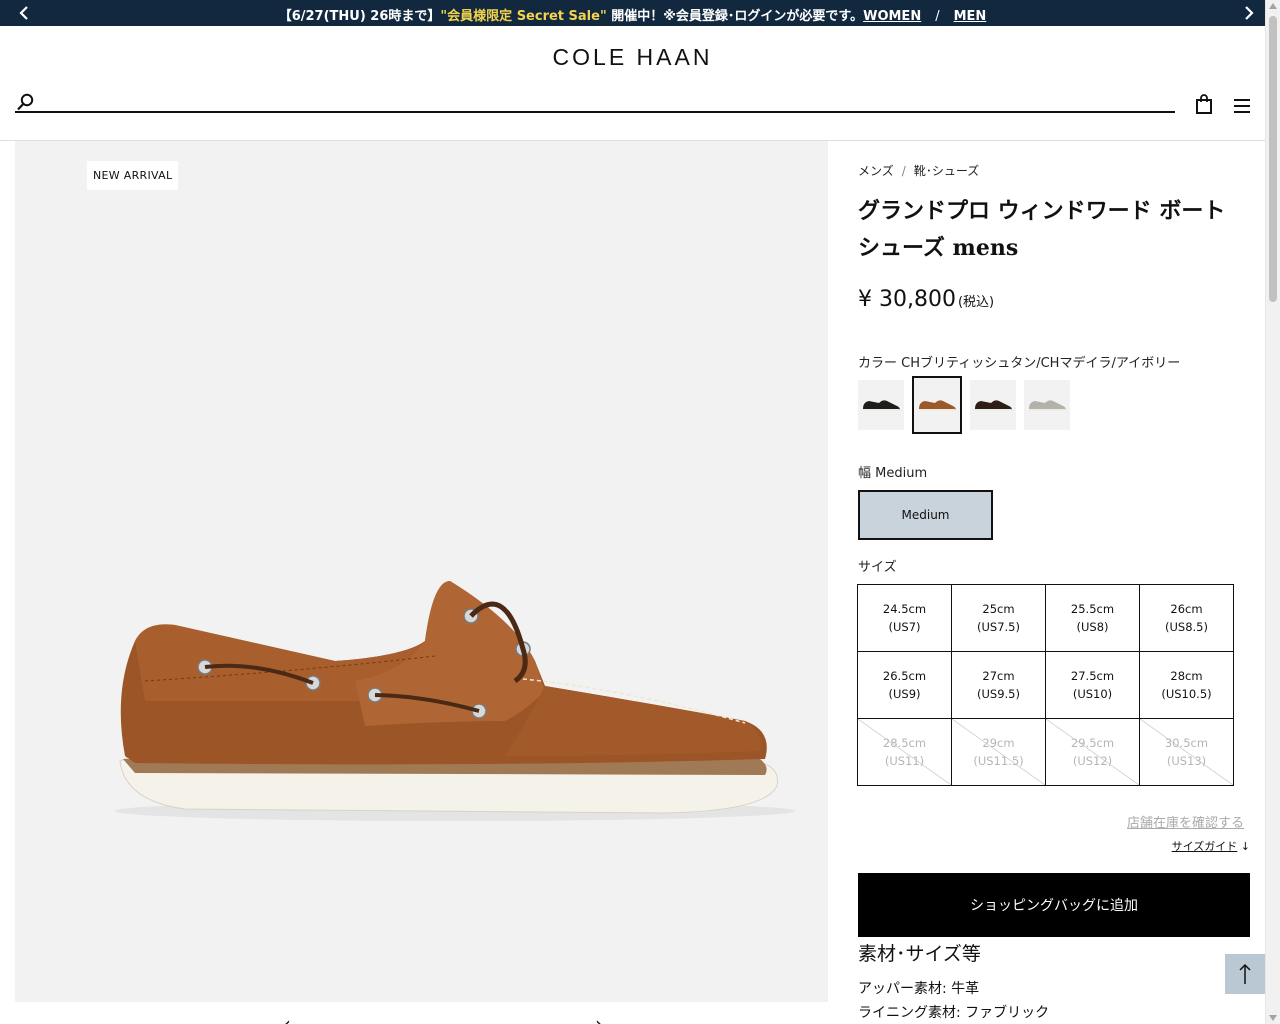 This screenshot has height=1024, width=1280. Describe the element at coordinates (1093, 618) in the screenshot. I see `size-option: 25.5cm (US8)` at that location.